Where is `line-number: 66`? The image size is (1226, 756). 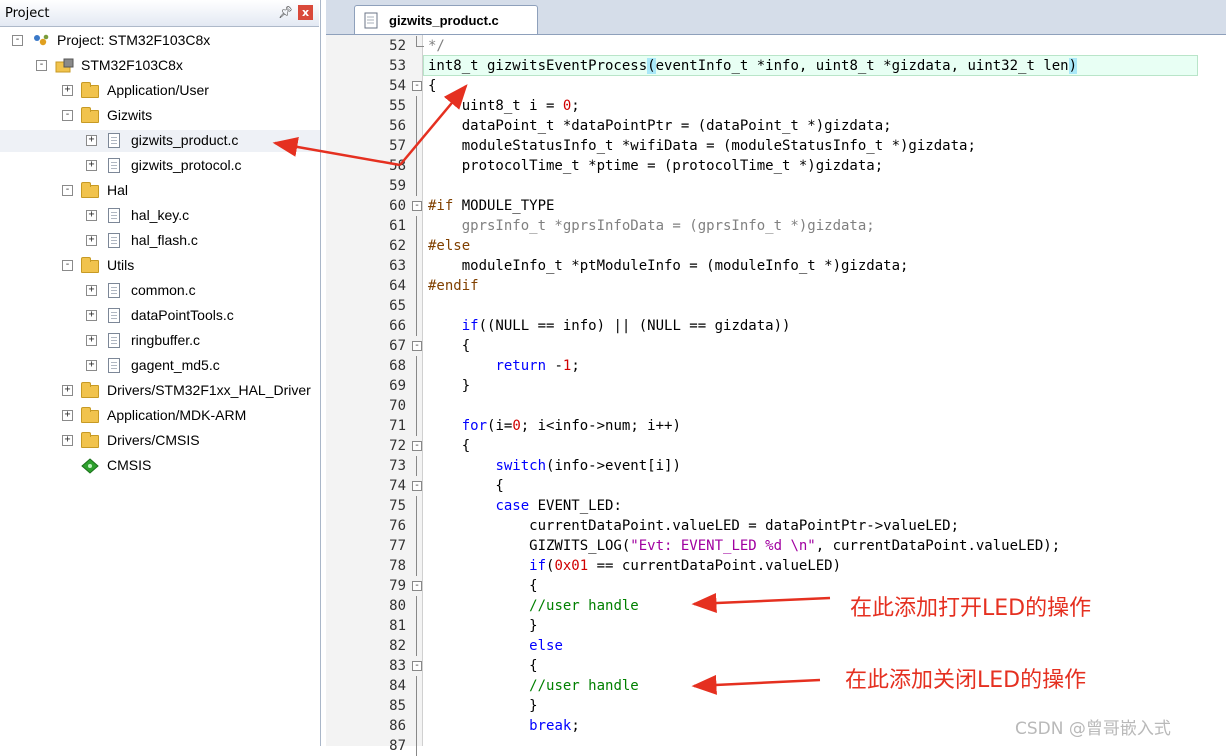 line-number: 66 is located at coordinates (397, 326).